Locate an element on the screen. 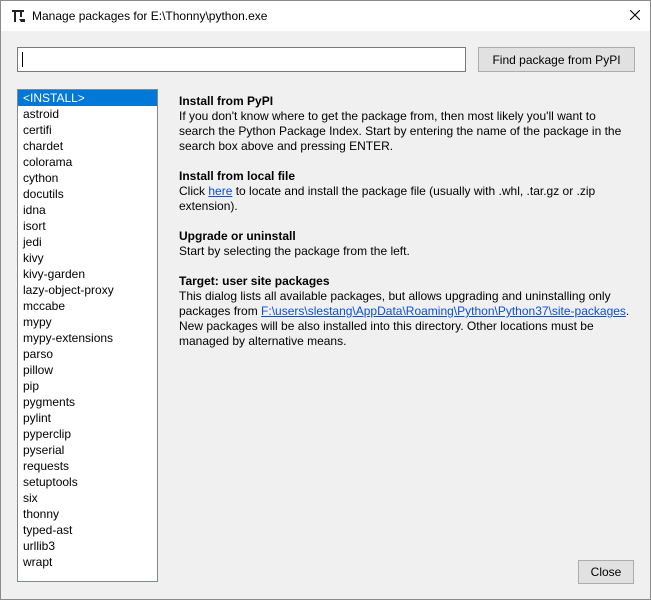 The width and height of the screenshot is (651, 600). package-list-item: pyperclip is located at coordinates (87, 434).